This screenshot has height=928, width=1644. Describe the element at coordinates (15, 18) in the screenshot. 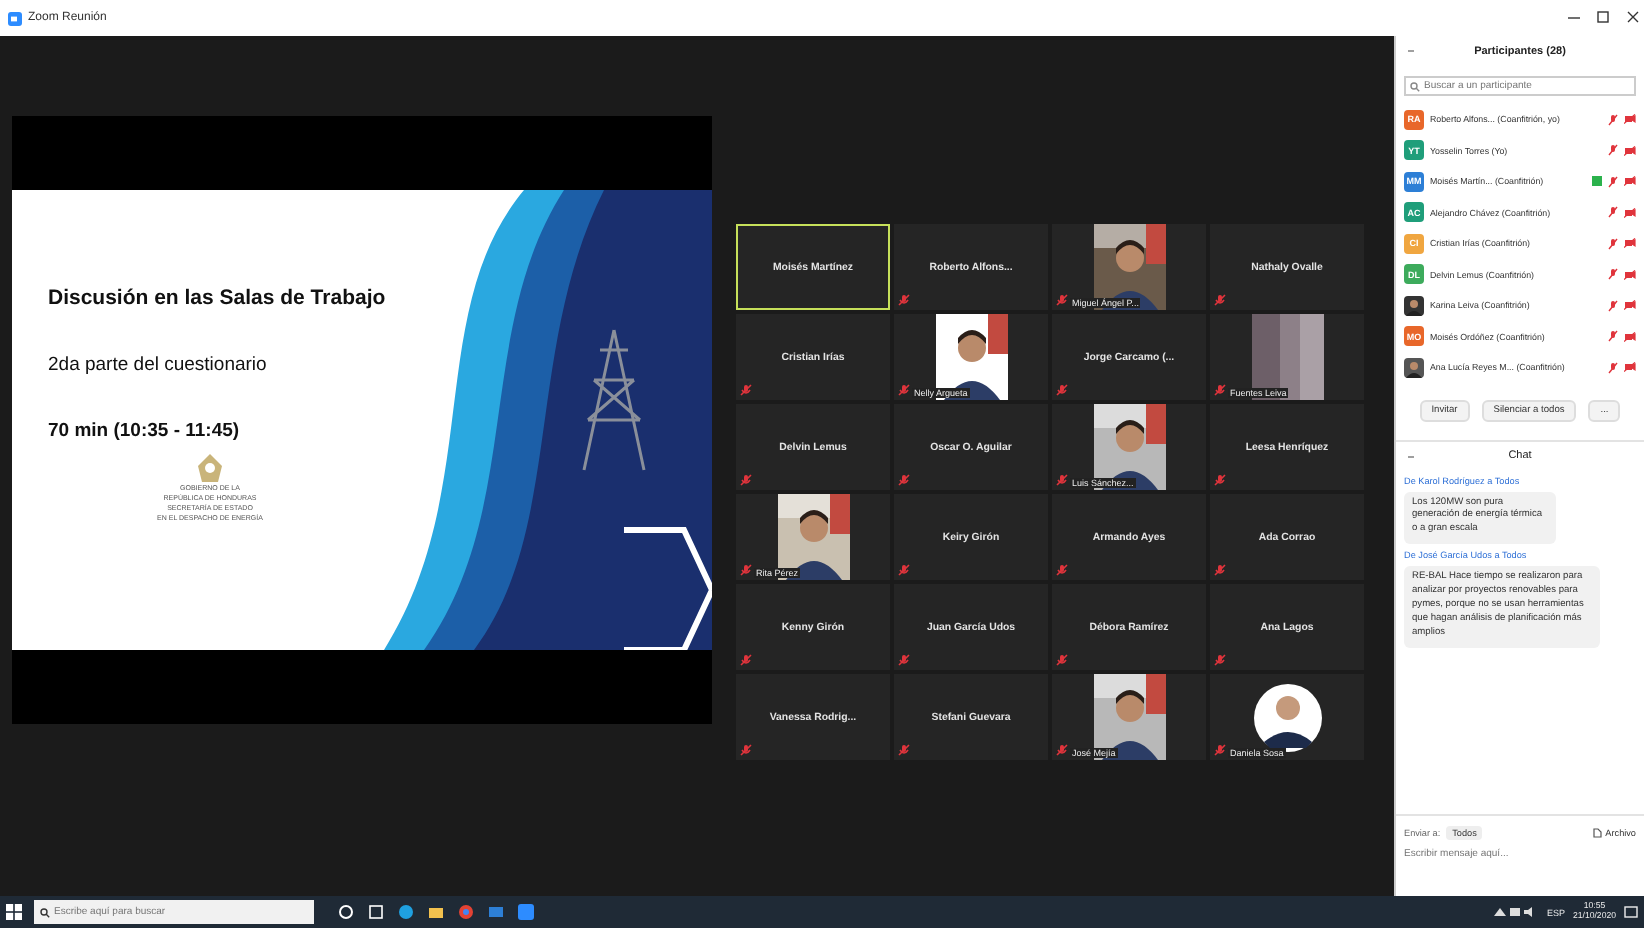

I see `zoom-logo-icon` at that location.